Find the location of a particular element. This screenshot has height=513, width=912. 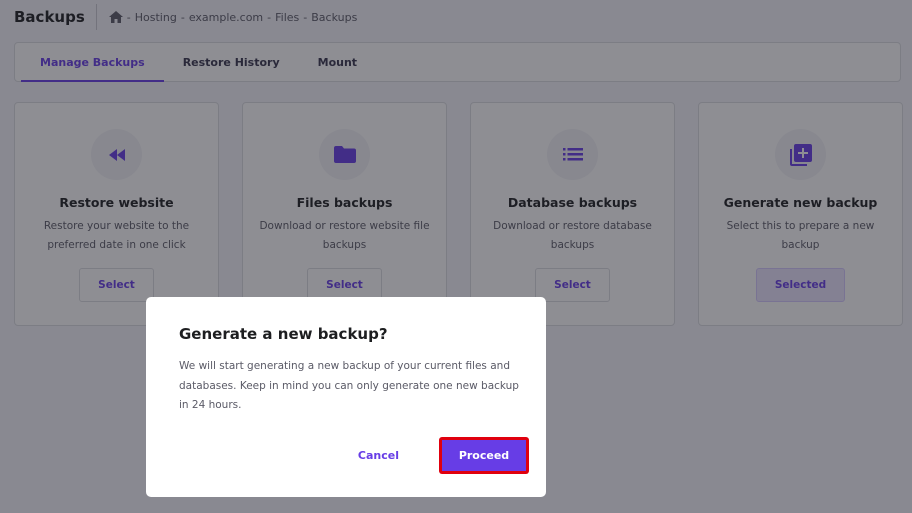

dialog-title: Generate a new backup? is located at coordinates (283, 334).